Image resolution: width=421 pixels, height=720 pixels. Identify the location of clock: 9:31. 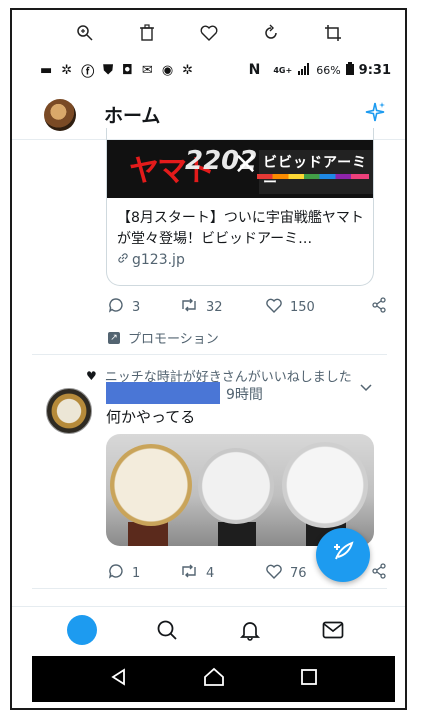
(374, 70).